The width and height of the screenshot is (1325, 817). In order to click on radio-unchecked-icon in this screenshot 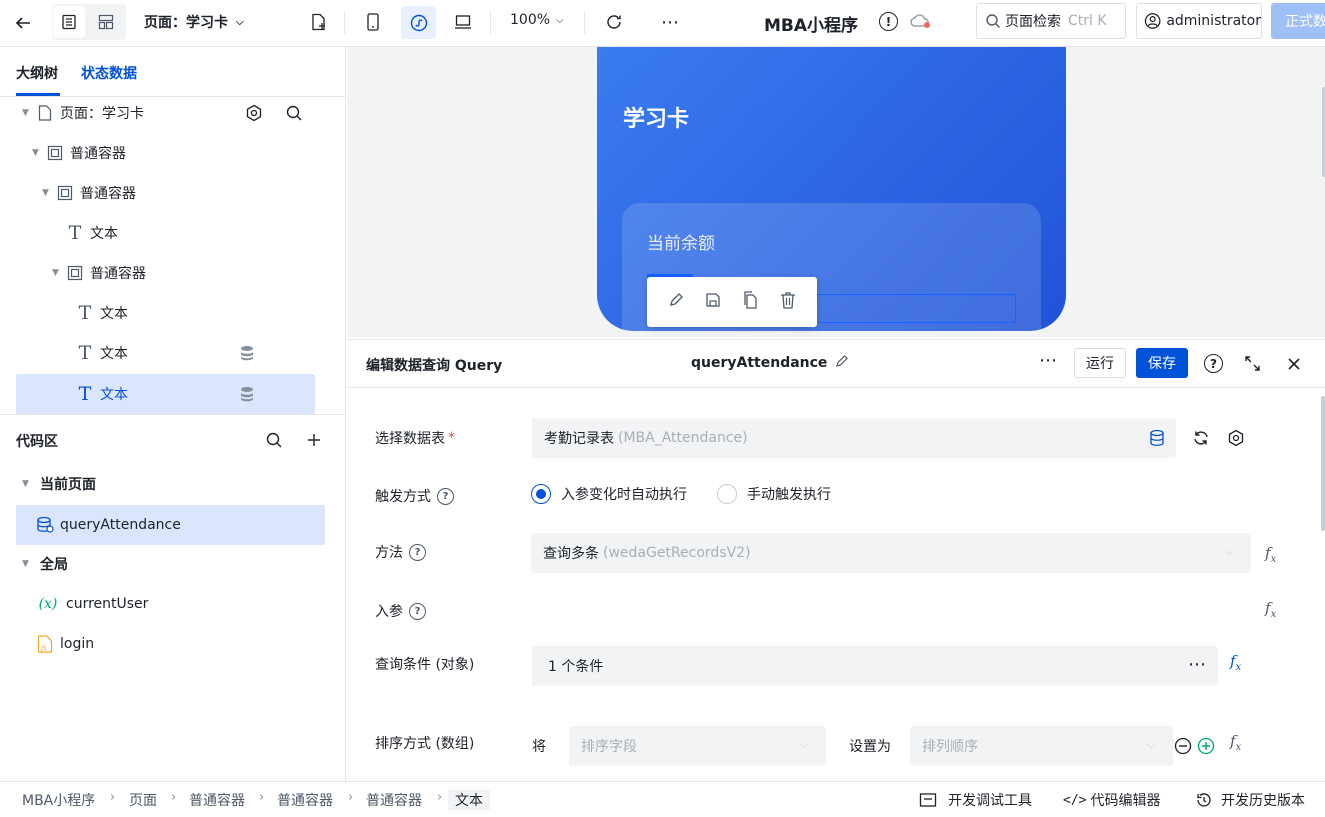, I will do `click(727, 494)`.